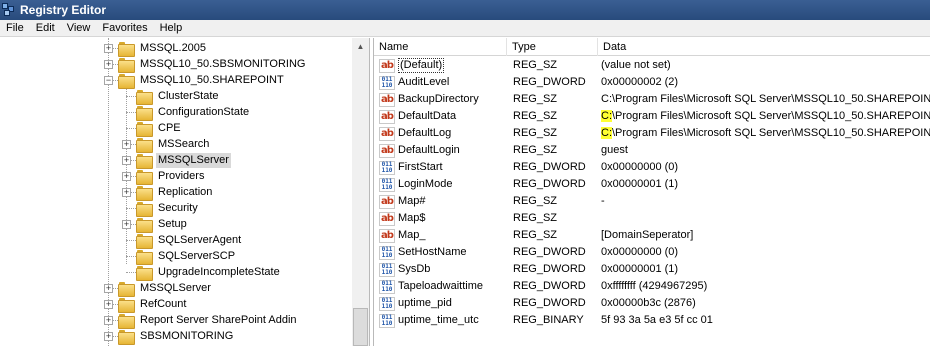 Image resolution: width=930 pixels, height=346 pixels. What do you see at coordinates (187, 335) in the screenshot?
I see `tree-node-label: SBSMONITORING` at bounding box center [187, 335].